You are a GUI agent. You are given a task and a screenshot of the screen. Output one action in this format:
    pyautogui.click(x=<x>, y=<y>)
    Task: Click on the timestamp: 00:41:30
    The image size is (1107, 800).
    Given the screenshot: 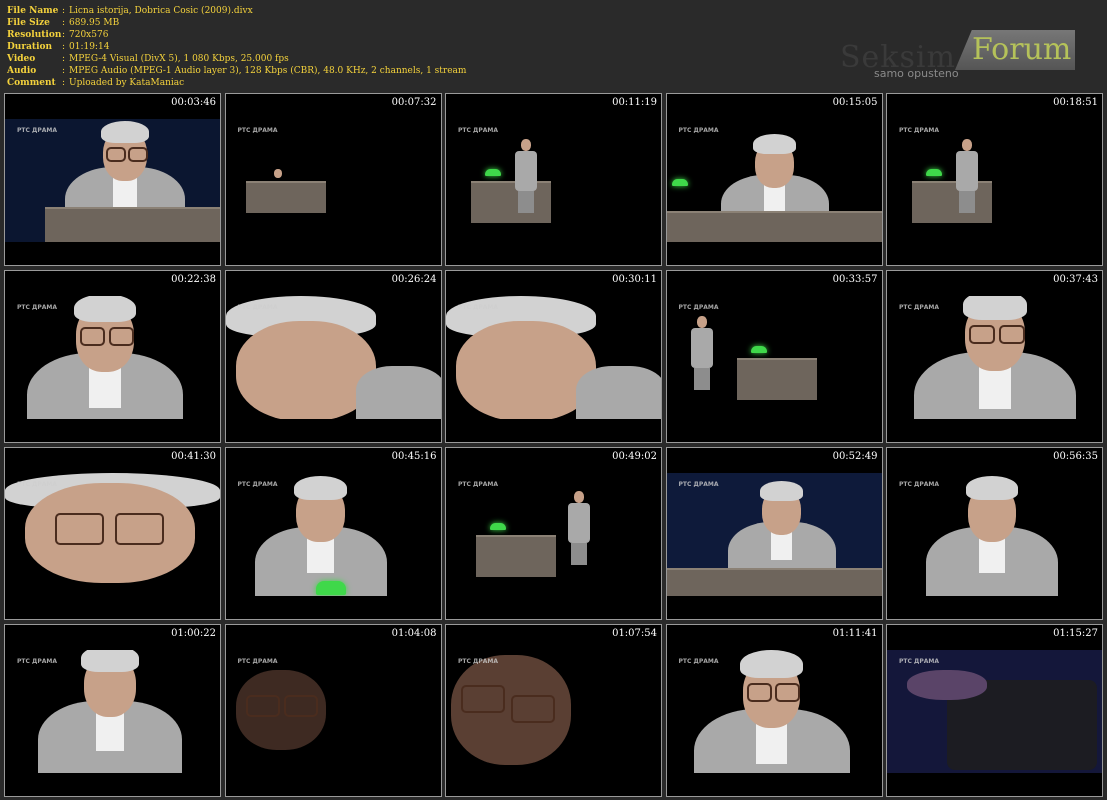 What is the action you would take?
    pyautogui.click(x=193, y=456)
    